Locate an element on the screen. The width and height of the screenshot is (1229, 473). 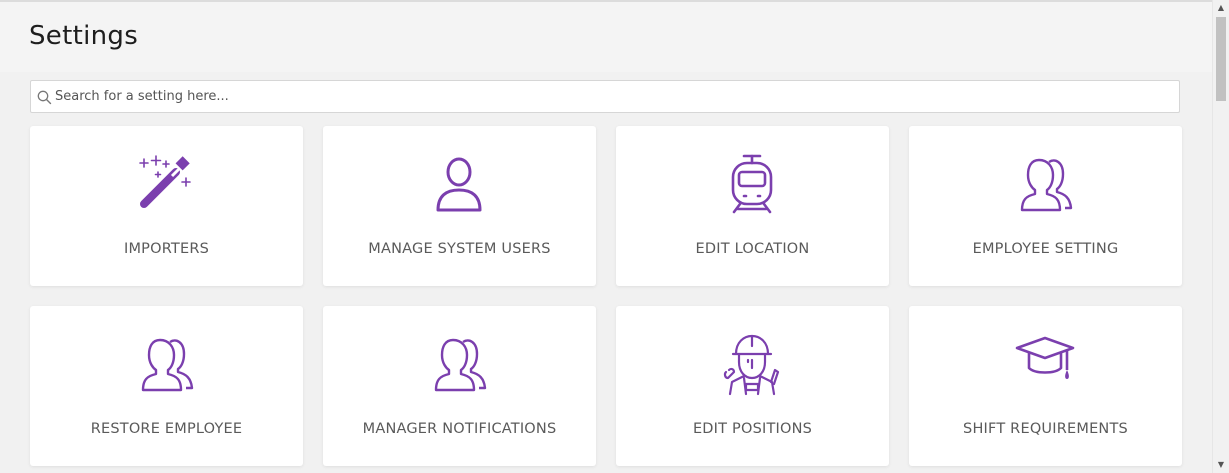
graduation-cap-icon is located at coordinates (1045, 365).